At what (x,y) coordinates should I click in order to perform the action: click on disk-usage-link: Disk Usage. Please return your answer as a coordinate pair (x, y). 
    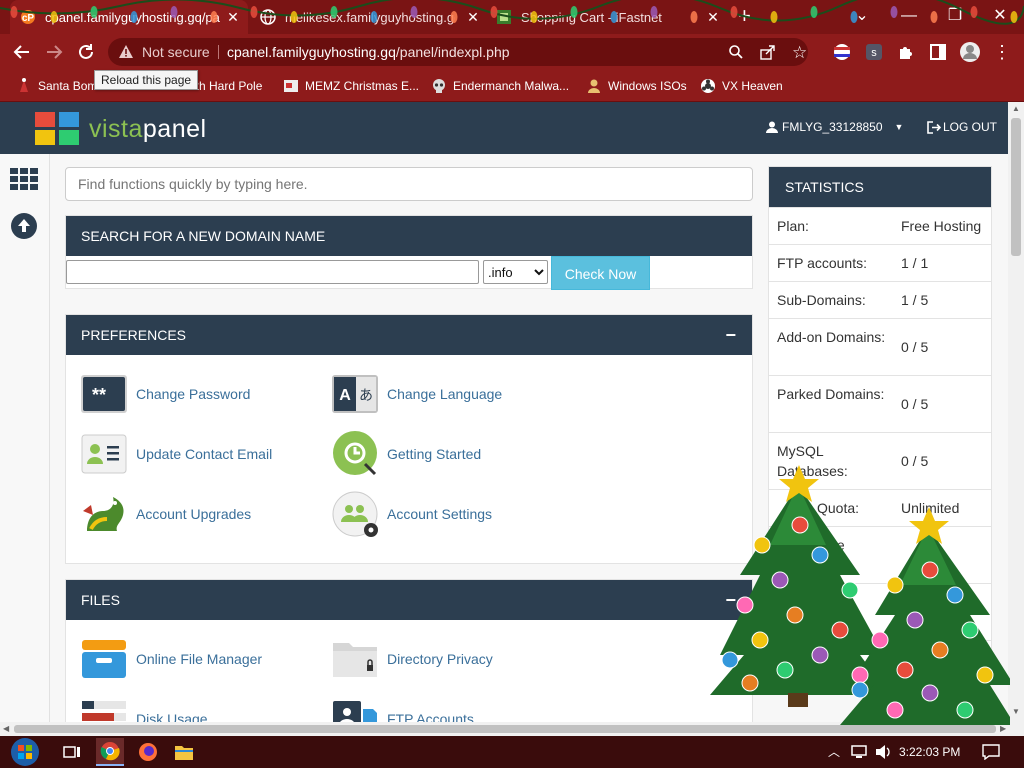
    Looking at the image, I should click on (144, 709).